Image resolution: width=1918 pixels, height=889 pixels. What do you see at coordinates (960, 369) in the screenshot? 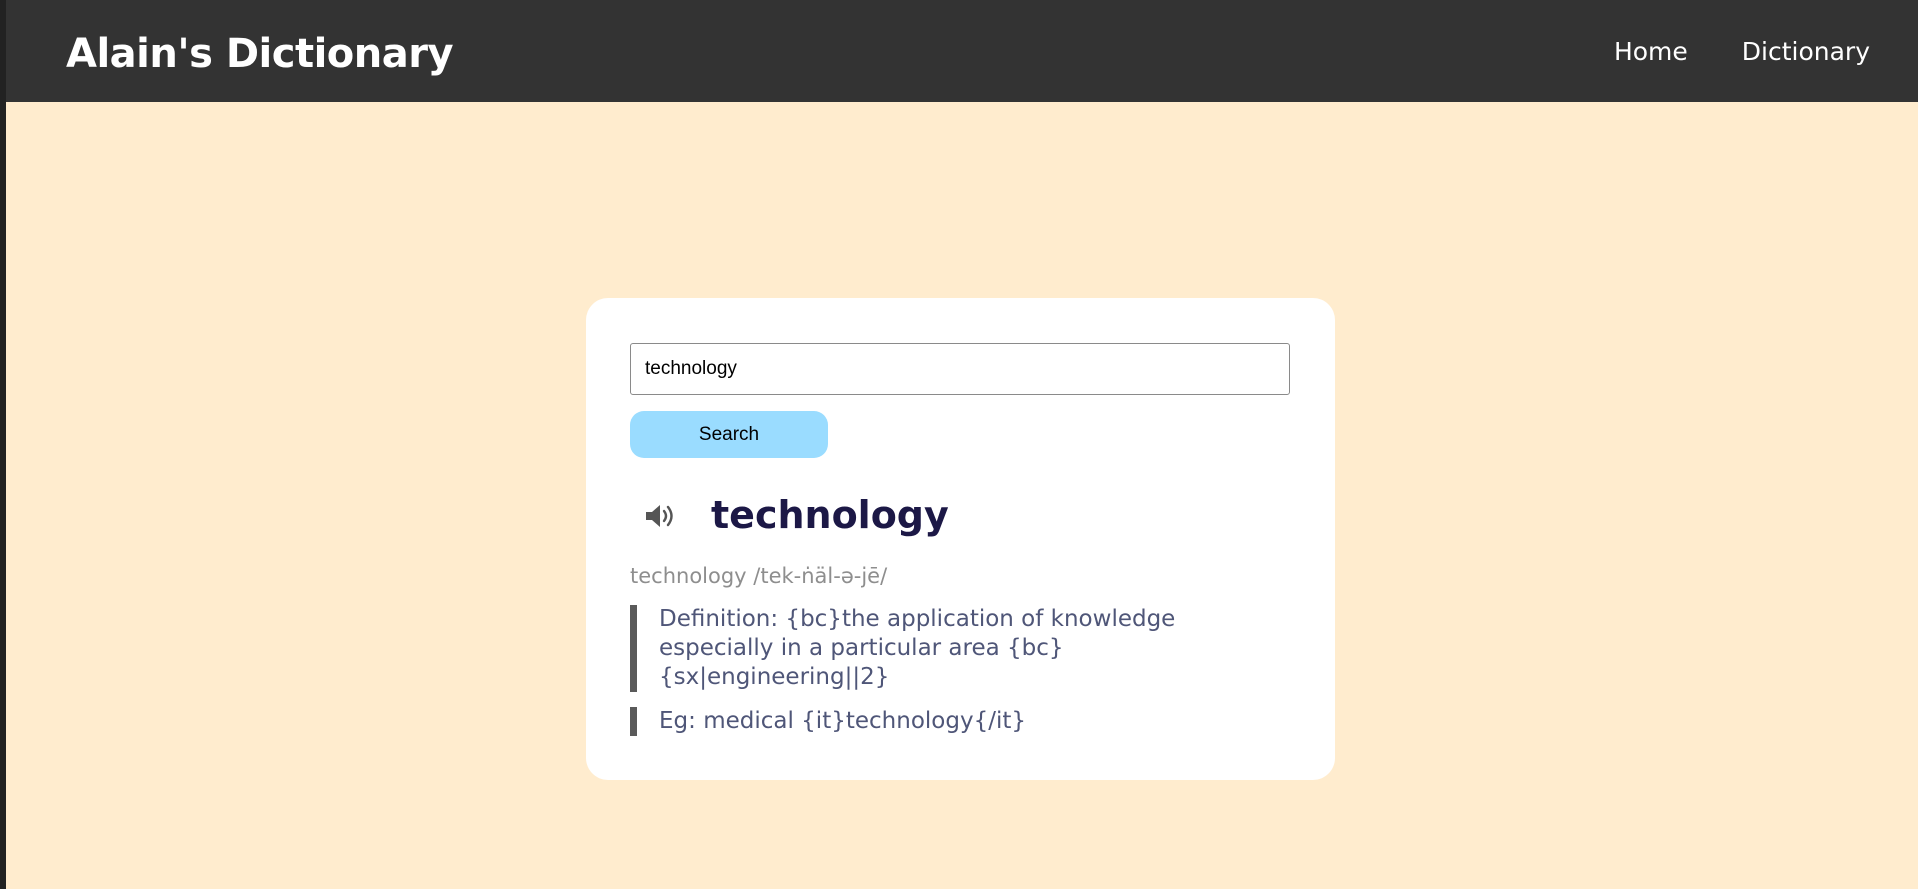
I see `search-input` at bounding box center [960, 369].